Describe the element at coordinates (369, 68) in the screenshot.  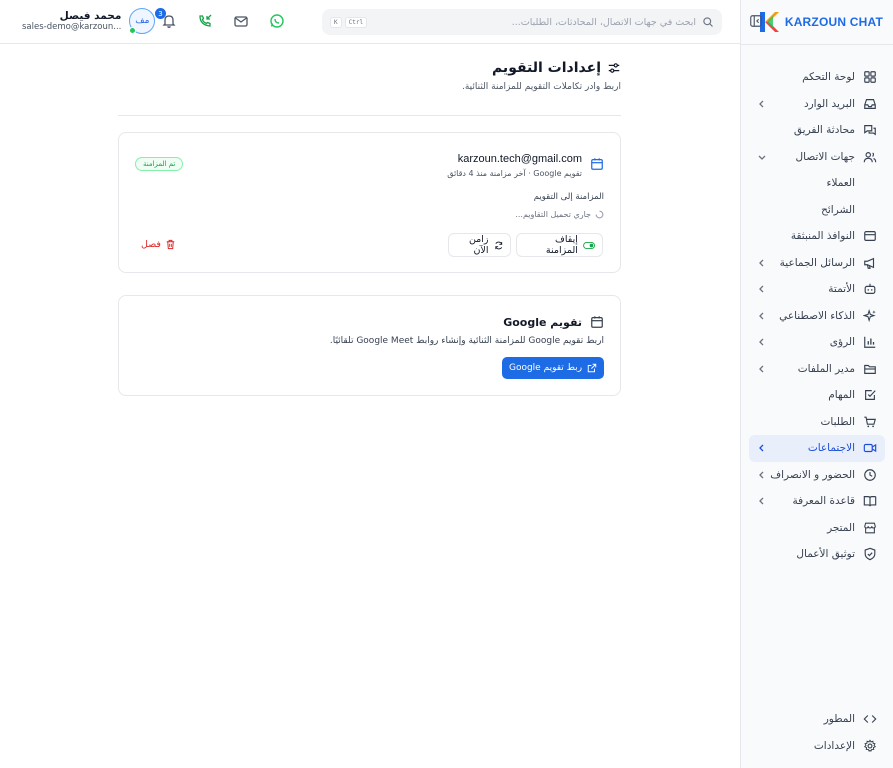
I see `page-title: إعدادات التقويم` at that location.